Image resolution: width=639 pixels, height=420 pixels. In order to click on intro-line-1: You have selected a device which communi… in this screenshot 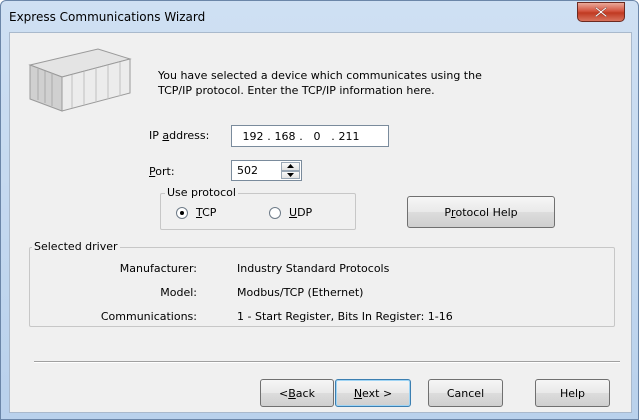, I will do `click(320, 75)`.